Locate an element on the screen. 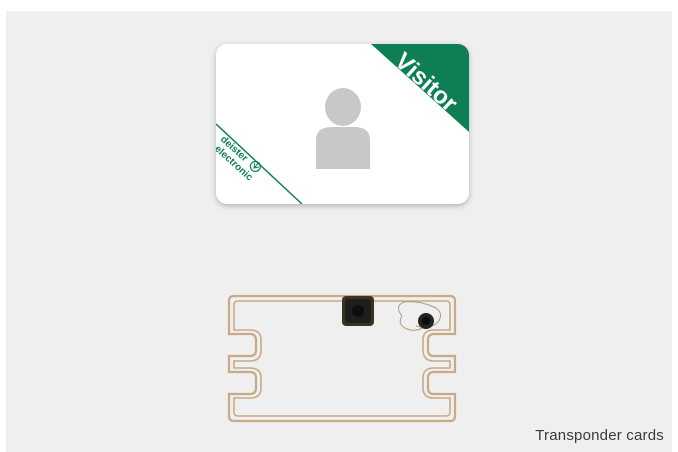  wire-loop is located at coordinates (420, 316).